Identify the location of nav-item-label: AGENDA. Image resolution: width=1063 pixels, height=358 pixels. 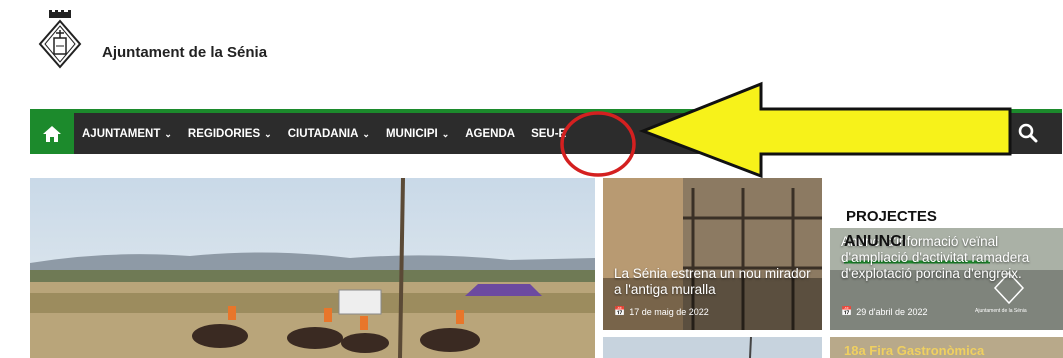
(490, 133).